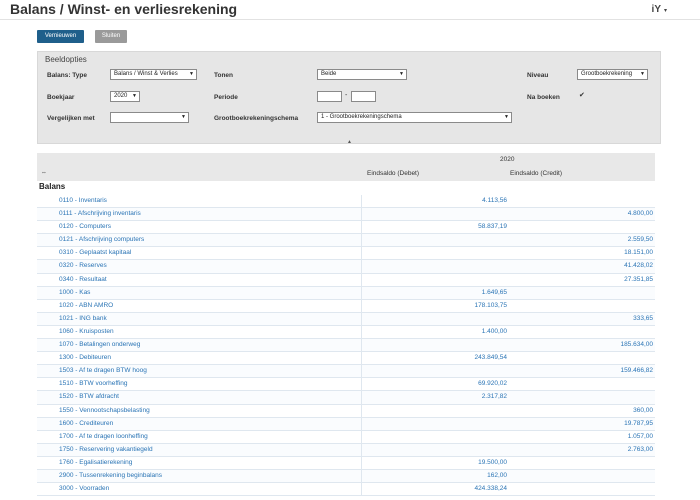 This screenshot has width=700, height=500. What do you see at coordinates (494, 331) in the screenshot?
I see `debit-value: 1.400,00` at bounding box center [494, 331].